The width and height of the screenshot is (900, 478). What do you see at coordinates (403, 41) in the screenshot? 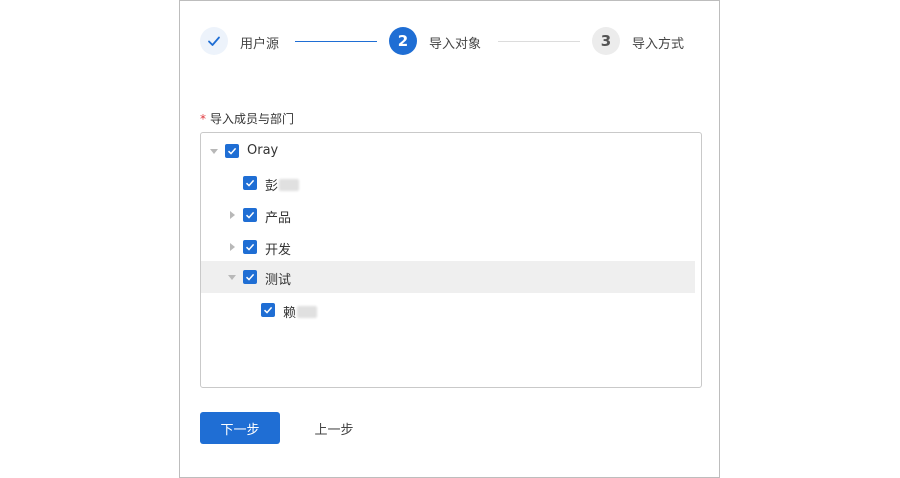
I see `step-2-circle: 2` at bounding box center [403, 41].